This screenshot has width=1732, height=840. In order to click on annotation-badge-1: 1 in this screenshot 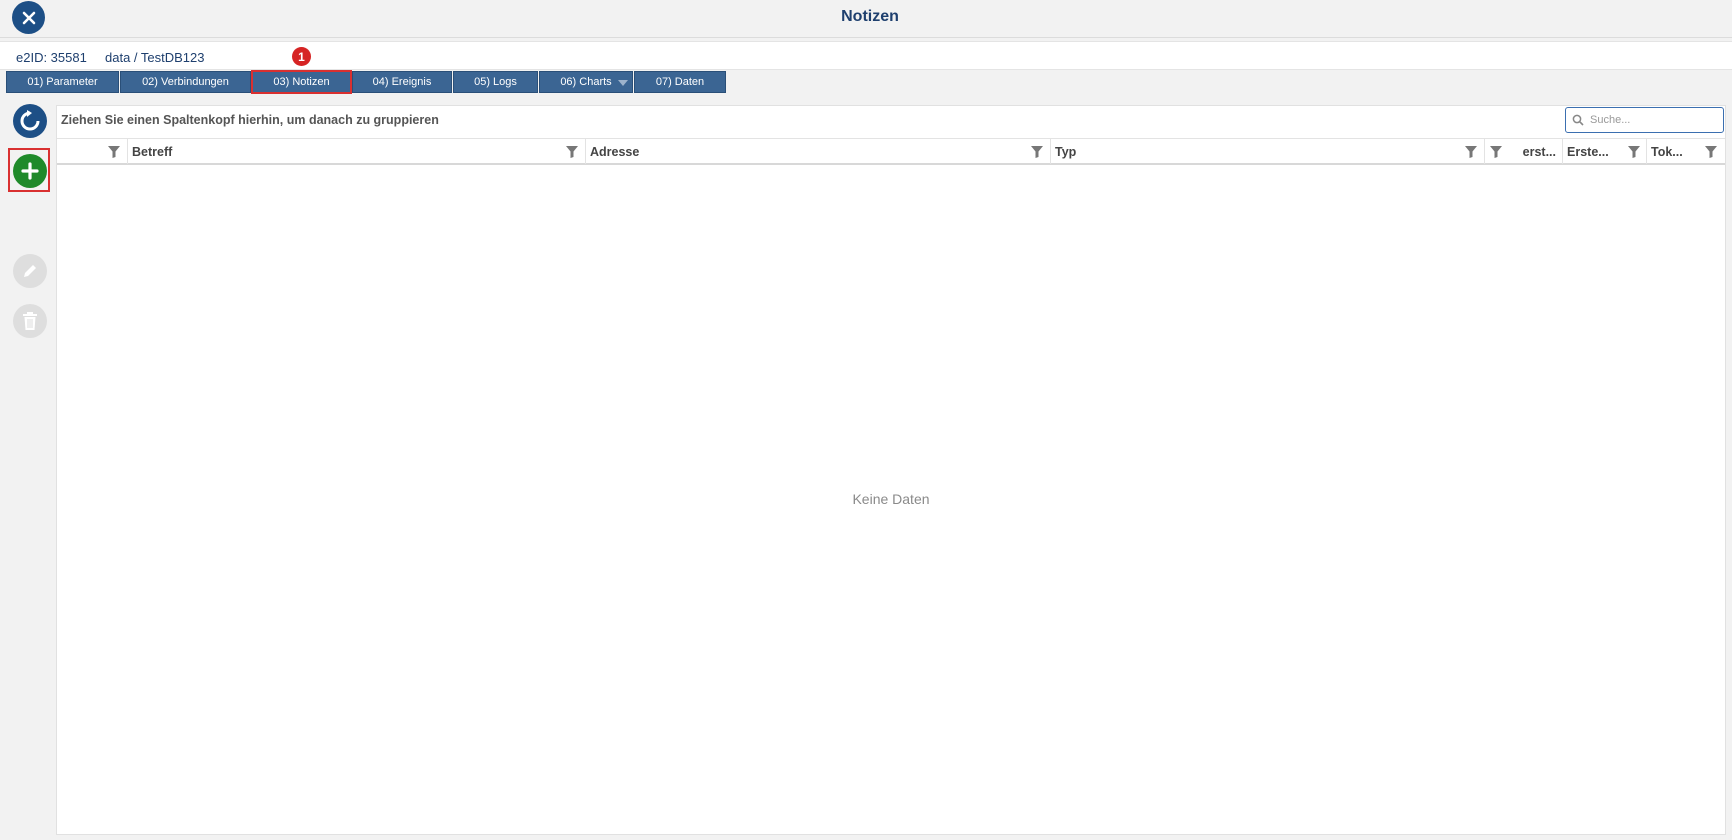, I will do `click(301, 56)`.